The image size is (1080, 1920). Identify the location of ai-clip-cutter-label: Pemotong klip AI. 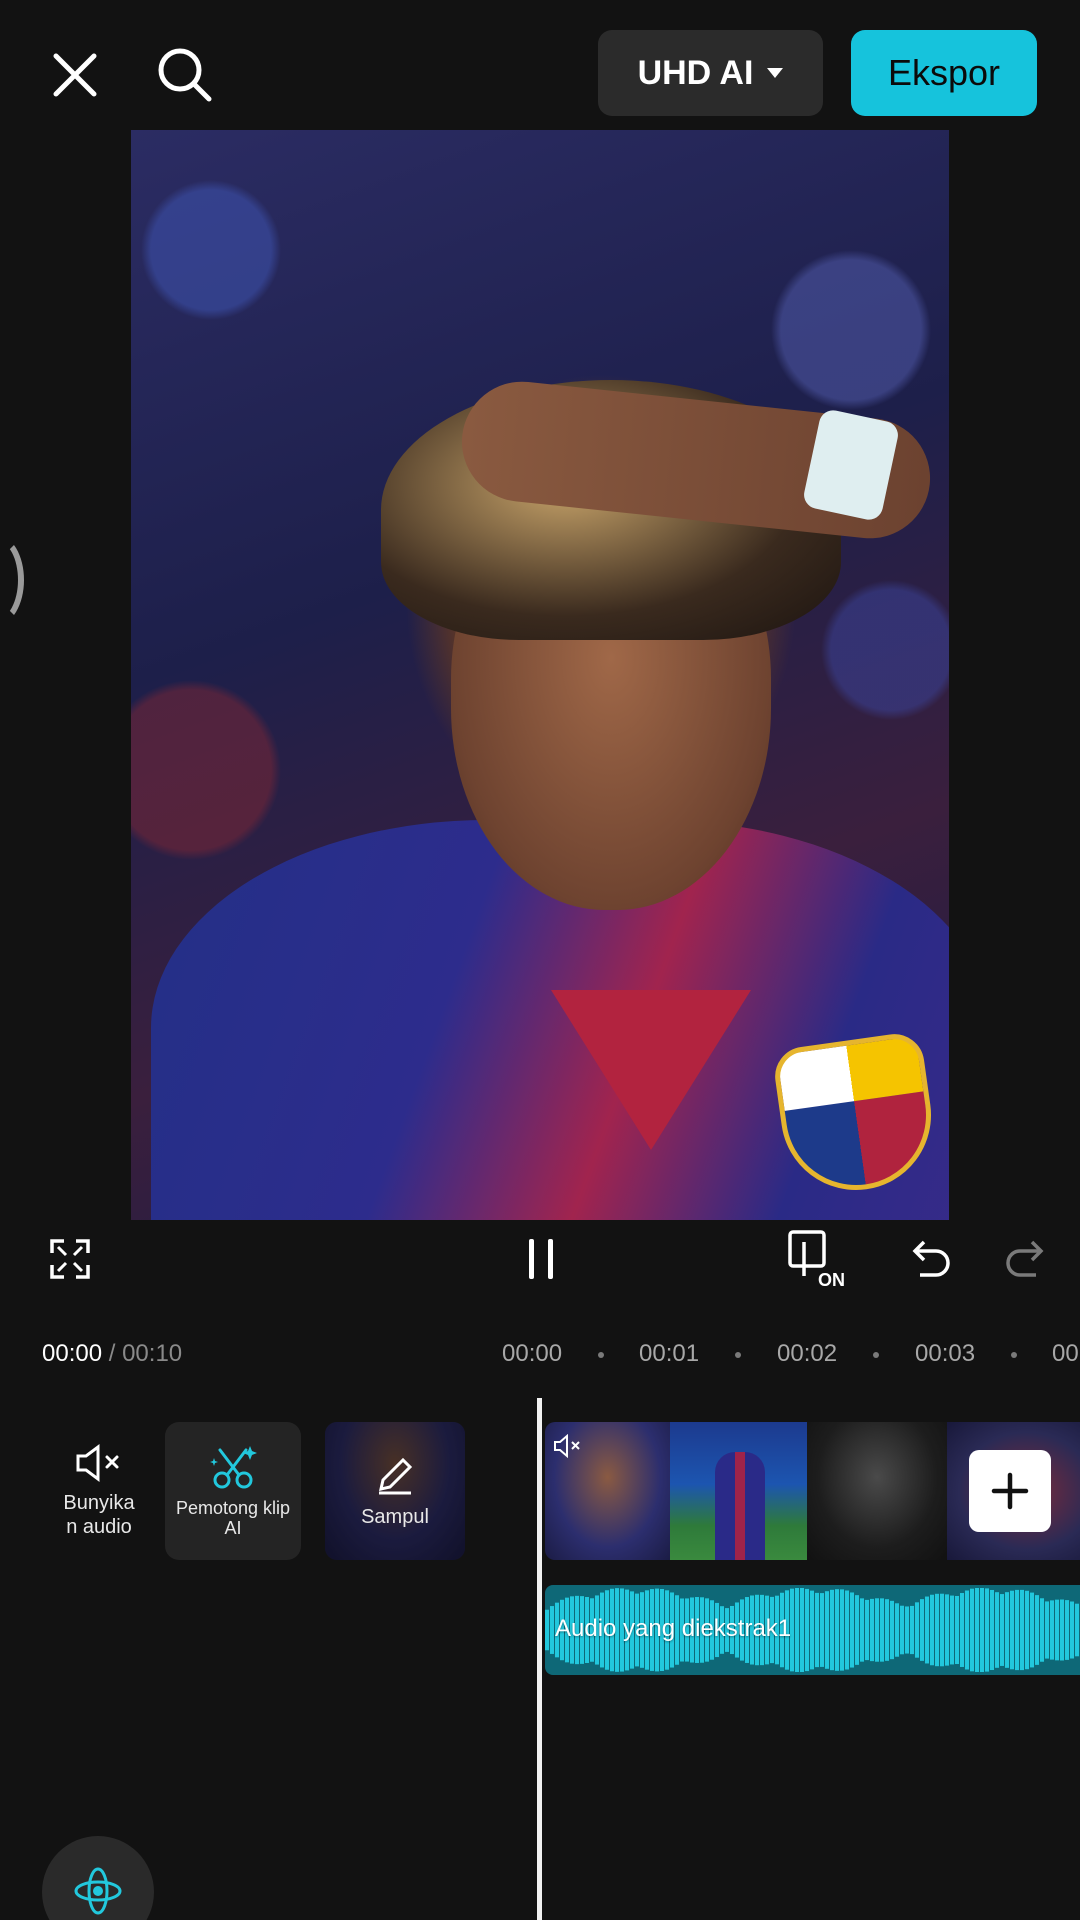
(233, 1518).